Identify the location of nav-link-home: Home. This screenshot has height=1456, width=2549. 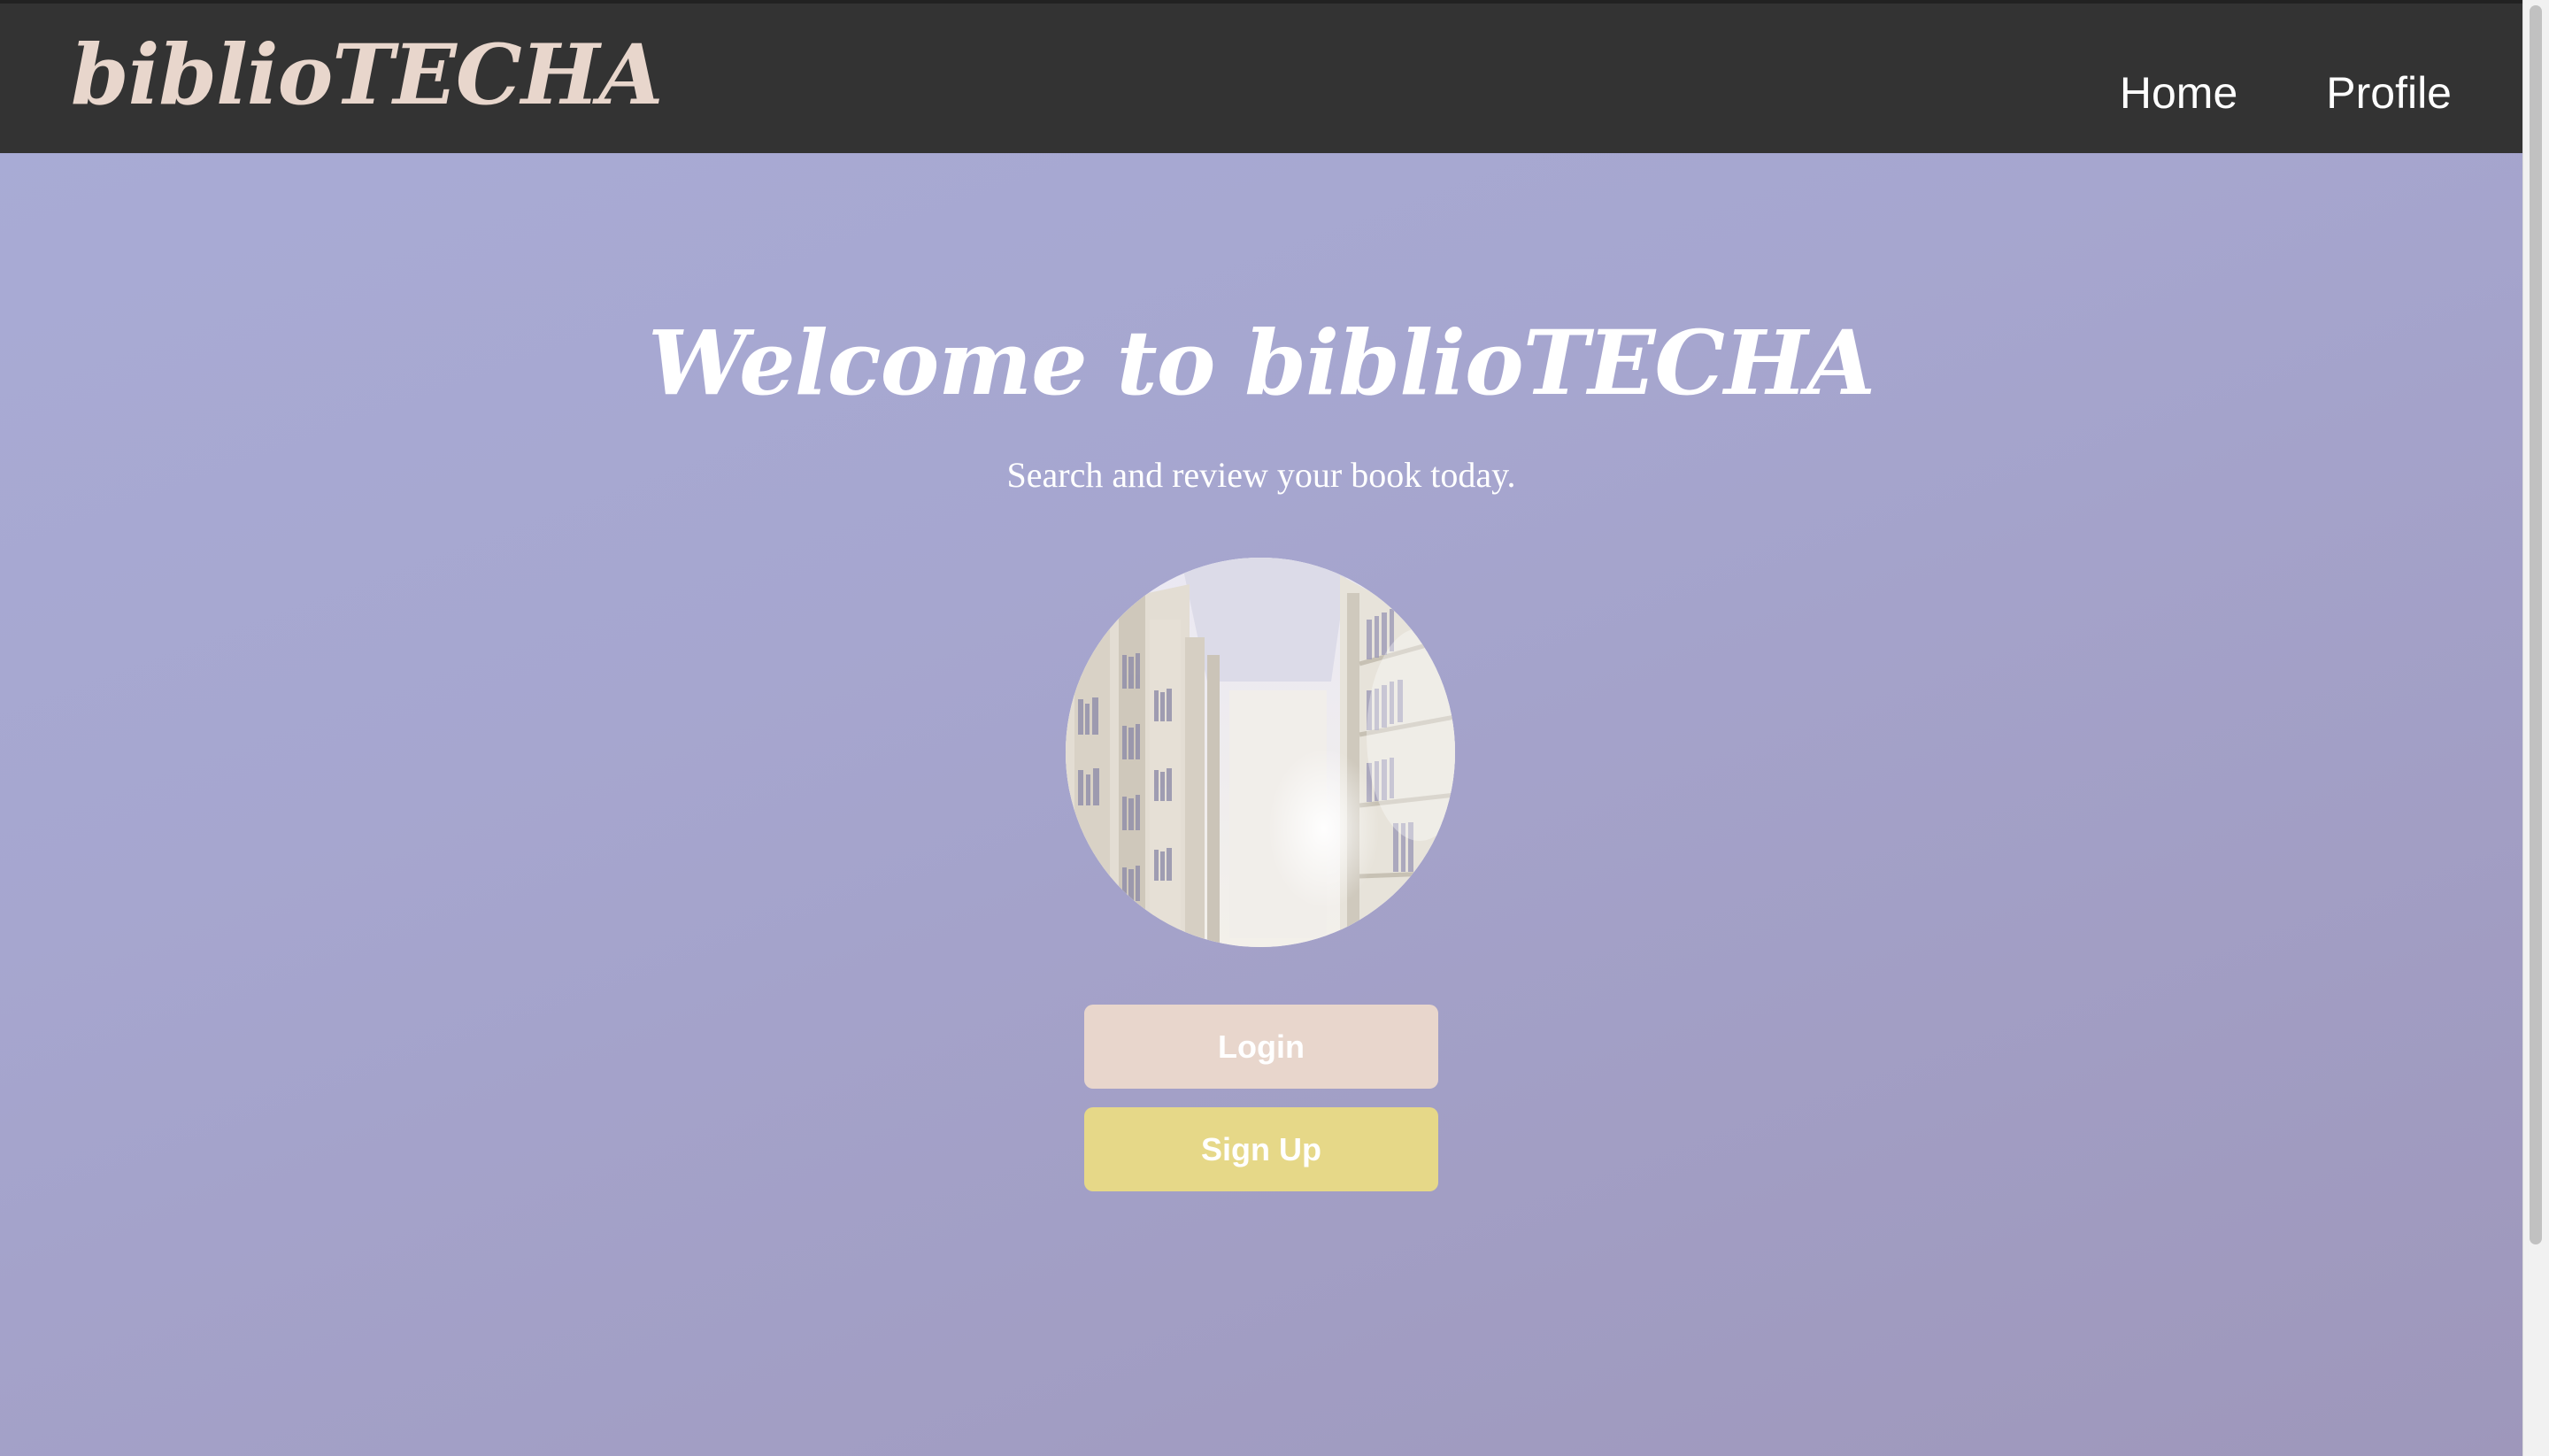
(2179, 93).